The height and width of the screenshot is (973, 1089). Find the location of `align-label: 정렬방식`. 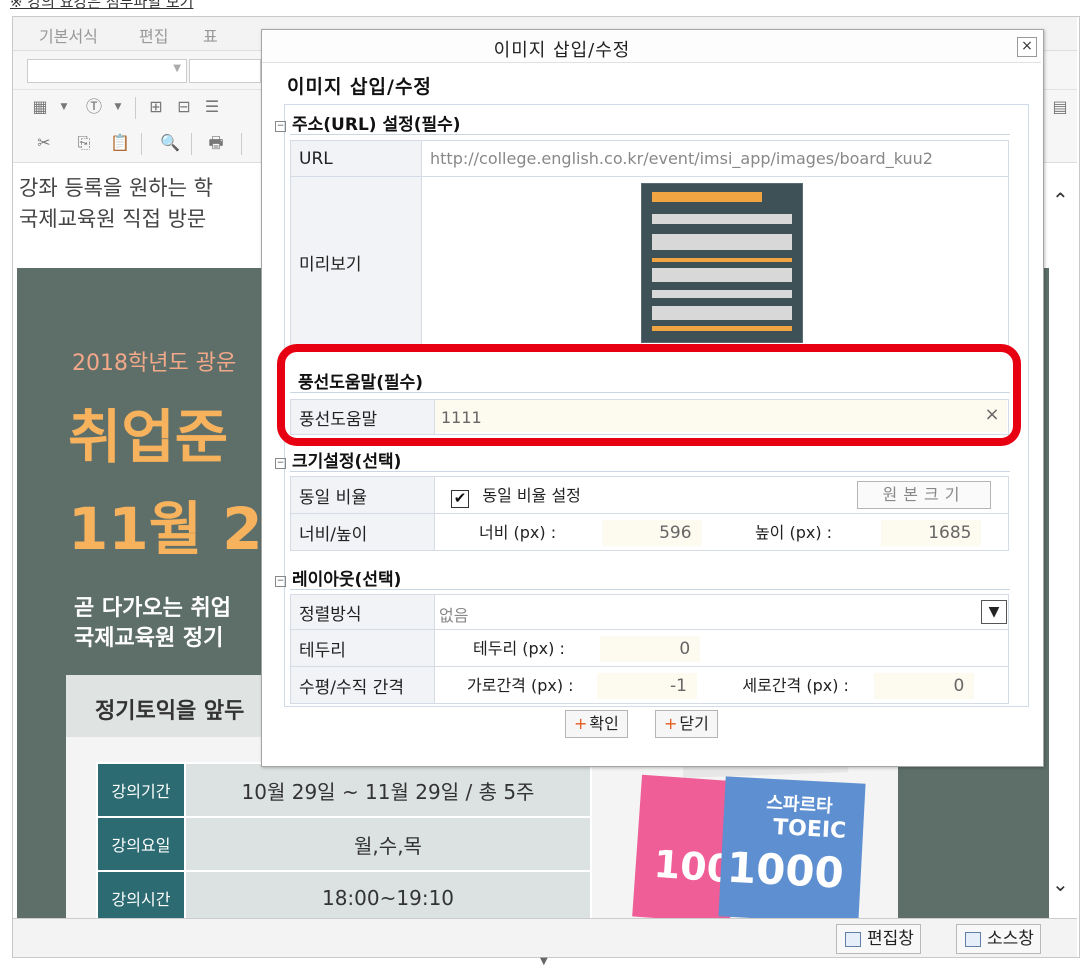

align-label: 정렬방식 is located at coordinates (362, 612).